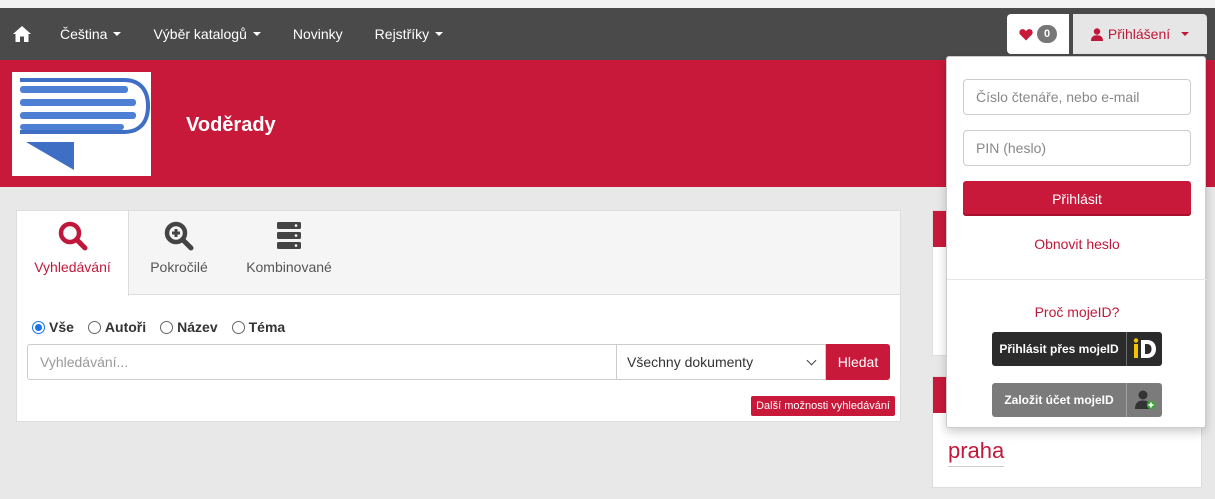  I want to click on speech-bubble-logo-icon, so click(85, 124).